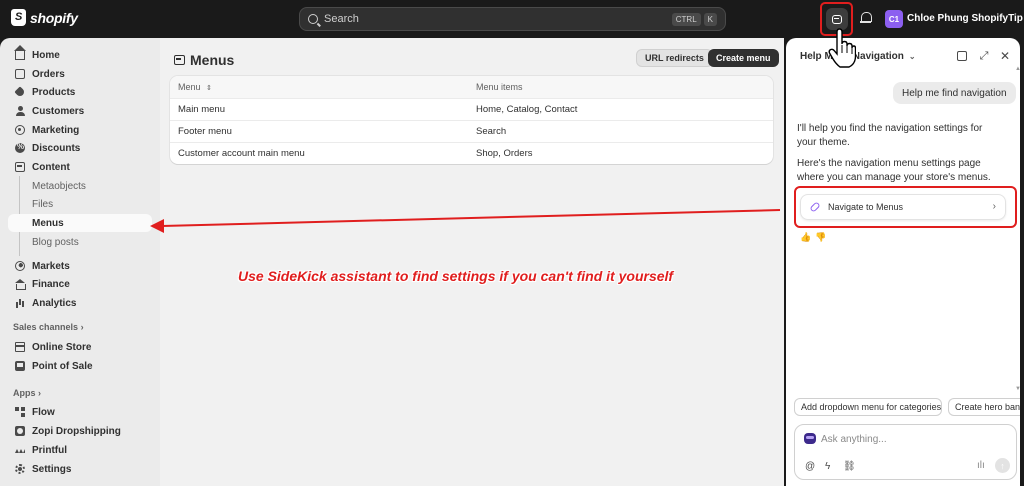 This screenshot has height=486, width=1024. Describe the element at coordinates (80, 303) in the screenshot. I see `sidebar-item-analytics: Analytics` at that location.